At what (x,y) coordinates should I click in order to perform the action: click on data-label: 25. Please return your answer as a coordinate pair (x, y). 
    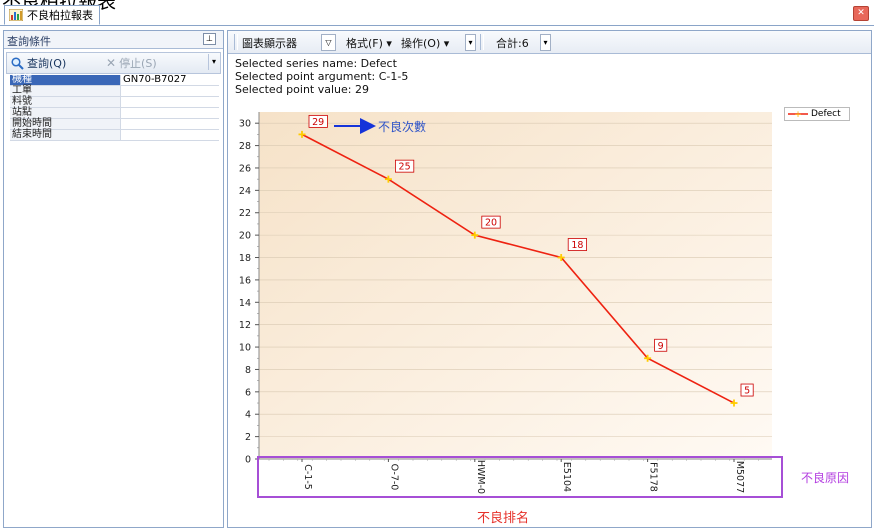
    Looking at the image, I should click on (405, 167).